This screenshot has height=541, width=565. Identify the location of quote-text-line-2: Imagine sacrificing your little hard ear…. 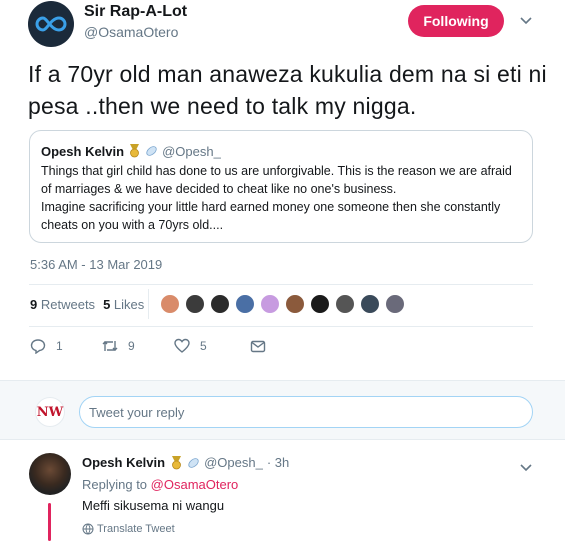
(271, 216).